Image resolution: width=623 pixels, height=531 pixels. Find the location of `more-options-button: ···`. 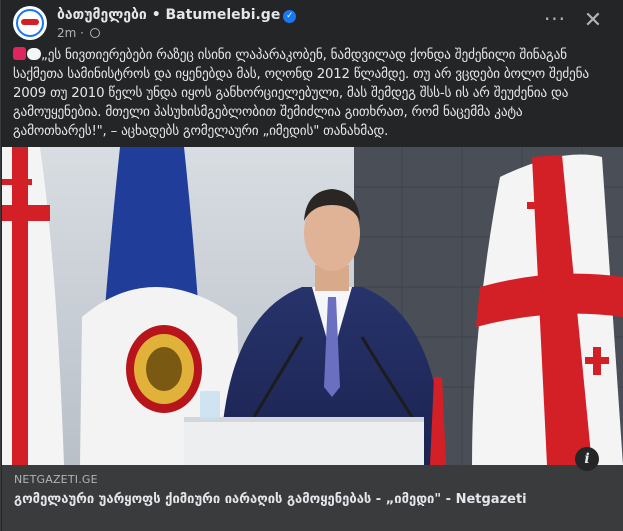

more-options-button: ··· is located at coordinates (555, 21).